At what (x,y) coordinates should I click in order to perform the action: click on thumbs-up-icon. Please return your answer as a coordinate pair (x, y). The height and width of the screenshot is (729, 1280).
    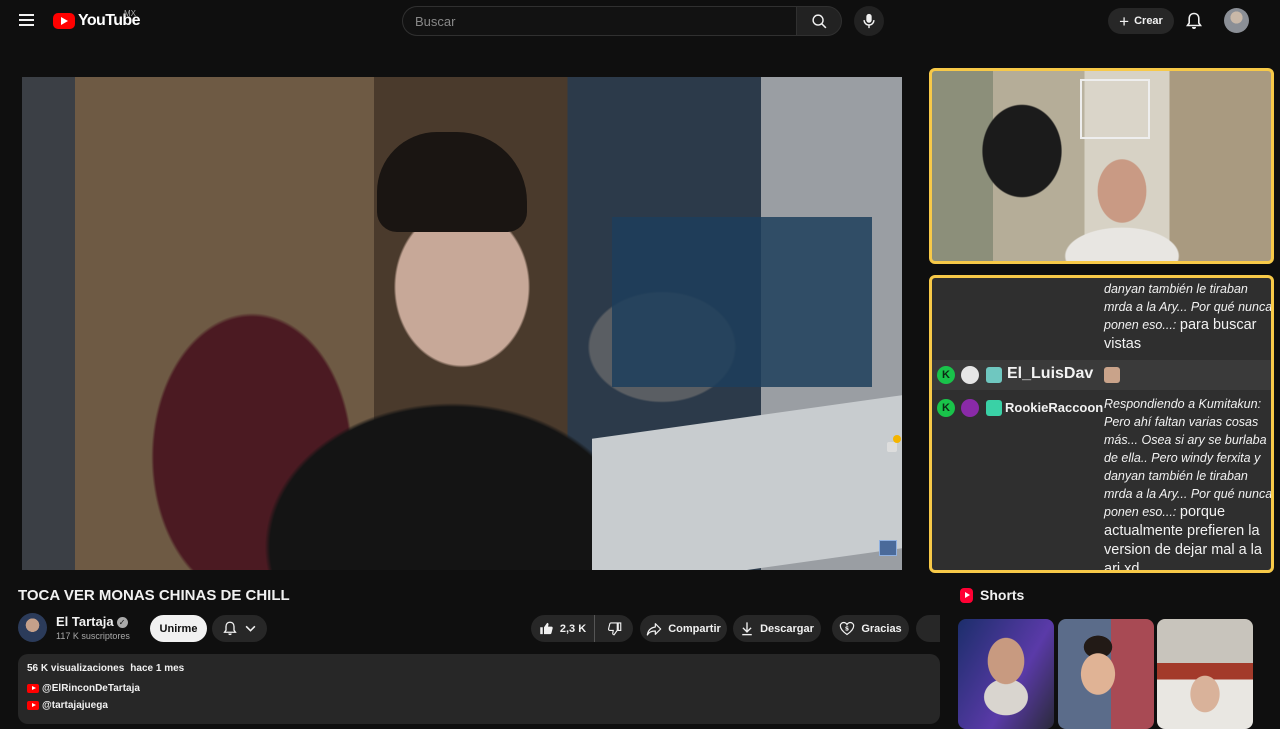
    Looking at the image, I should click on (546, 628).